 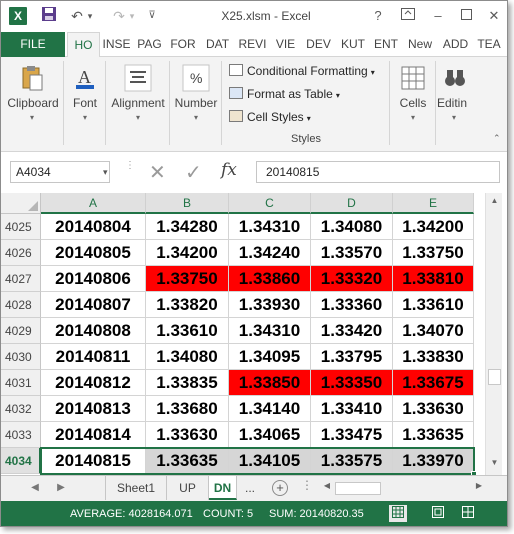 What do you see at coordinates (270, 461) in the screenshot?
I see `cell-c4034: 1.34105` at bounding box center [270, 461].